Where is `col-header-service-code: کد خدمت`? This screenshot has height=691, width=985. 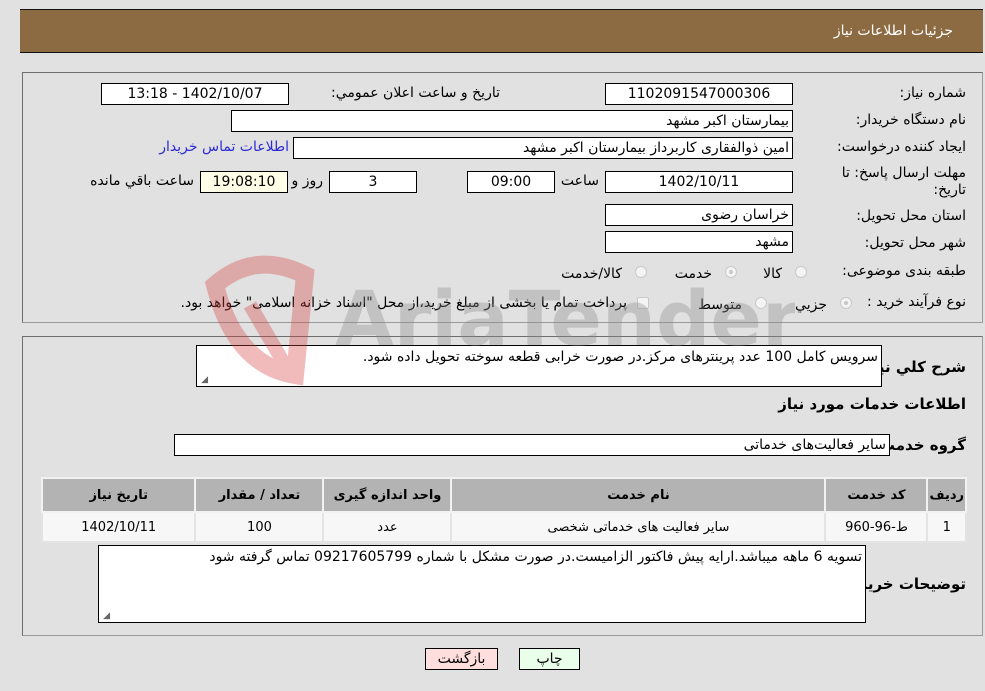
col-header-service-code: کد خدمت is located at coordinates (876, 495).